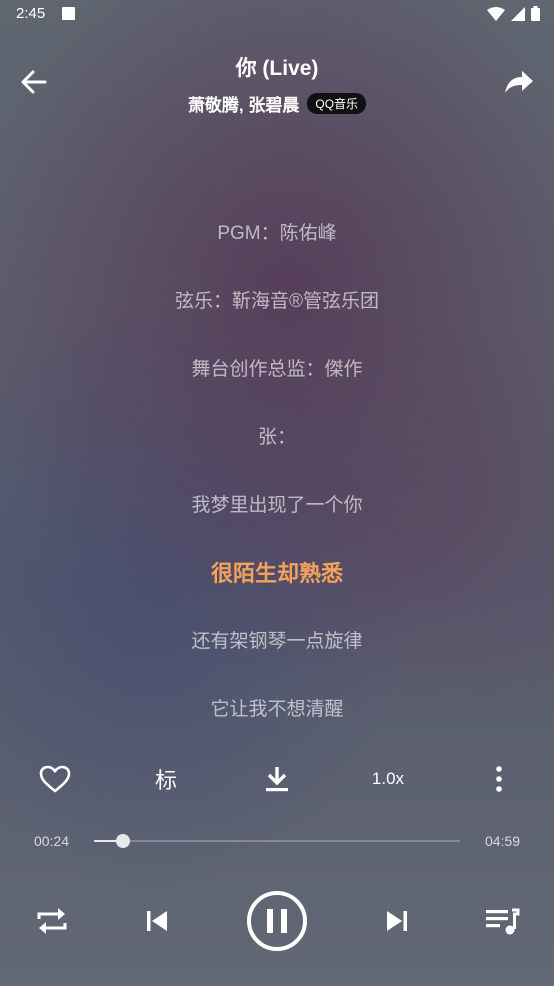 The image size is (554, 986). What do you see at coordinates (277, 707) in the screenshot?
I see `lyric-line: 它让我不想清醒` at bounding box center [277, 707].